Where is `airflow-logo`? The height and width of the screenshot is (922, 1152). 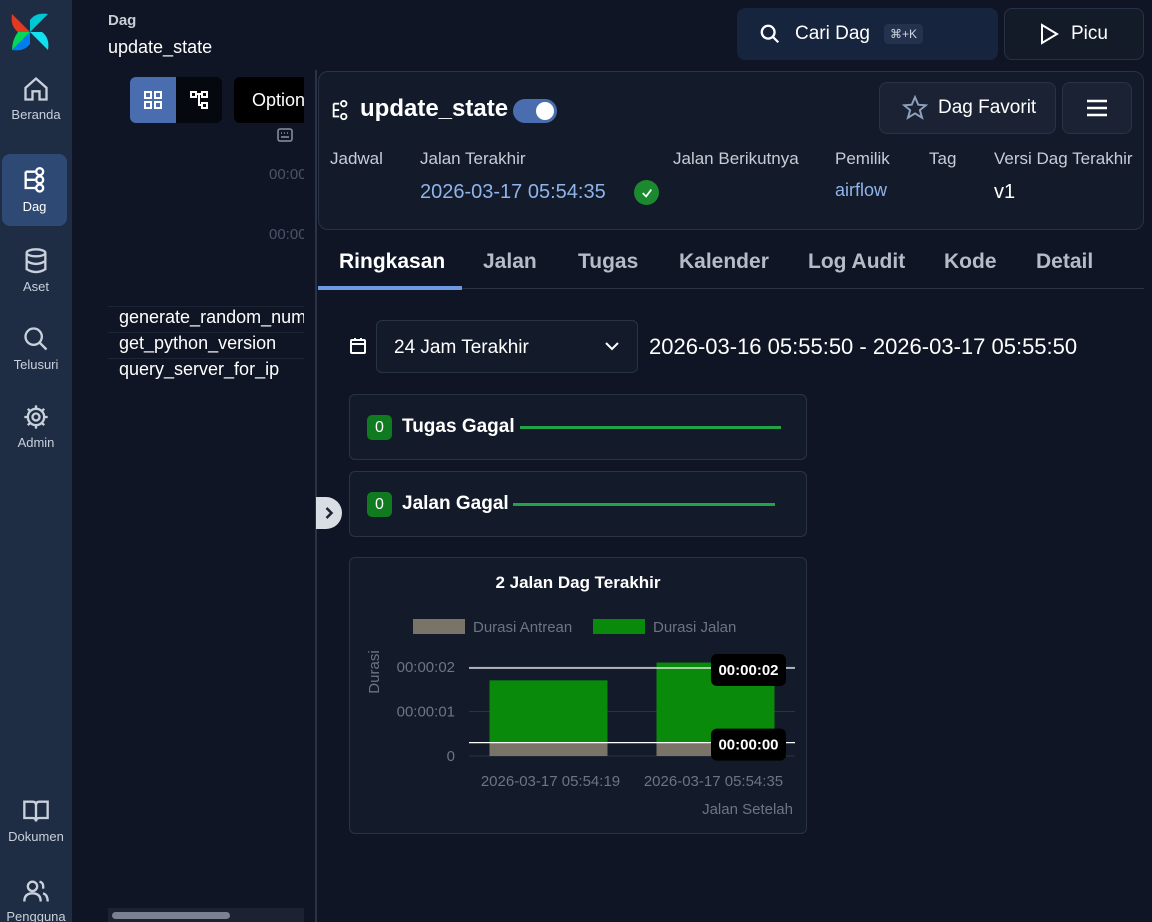
airflow-logo is located at coordinates (30, 32).